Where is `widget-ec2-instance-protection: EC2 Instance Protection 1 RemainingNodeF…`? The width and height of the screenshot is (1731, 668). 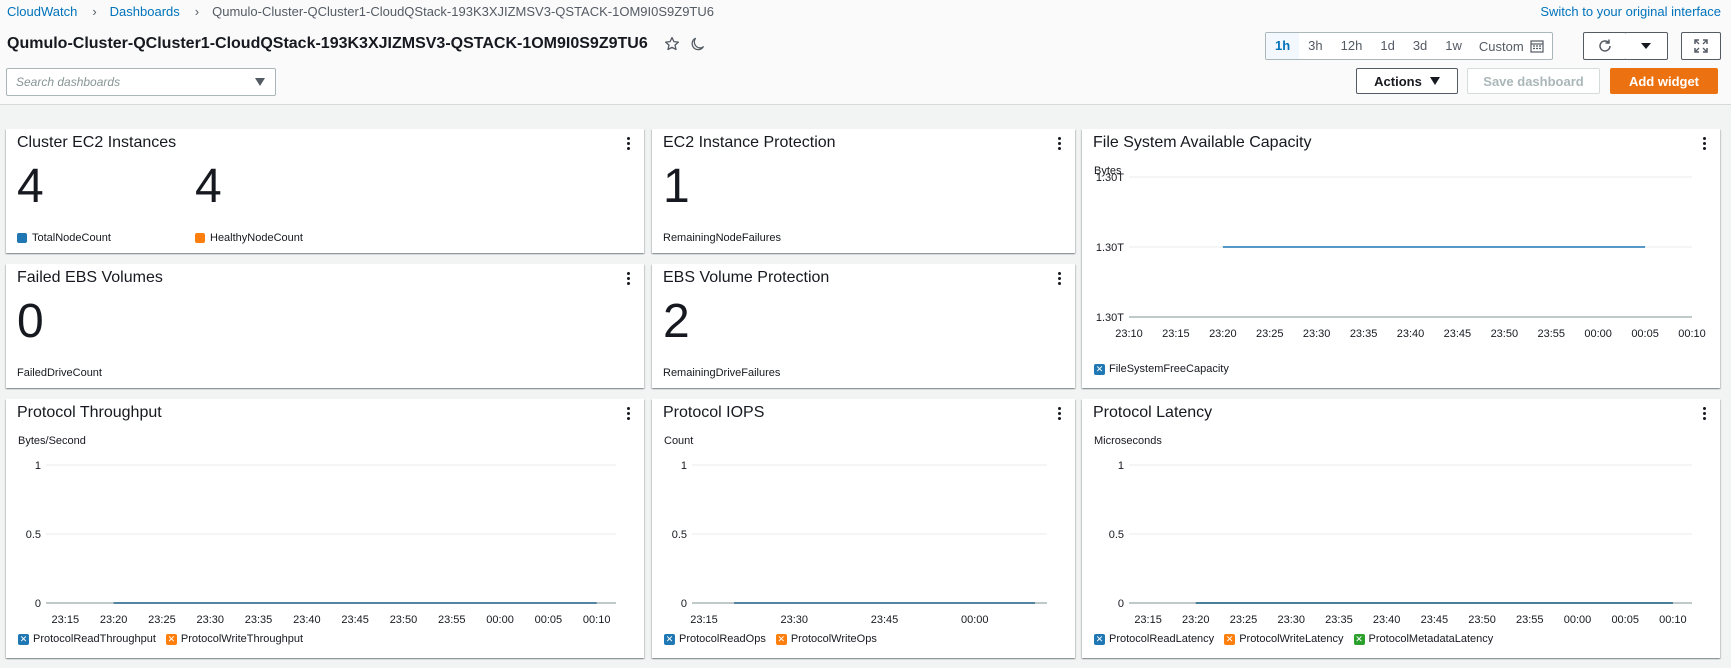
widget-ec2-instance-protection: EC2 Instance Protection 1 RemainingNodeF… is located at coordinates (863, 191).